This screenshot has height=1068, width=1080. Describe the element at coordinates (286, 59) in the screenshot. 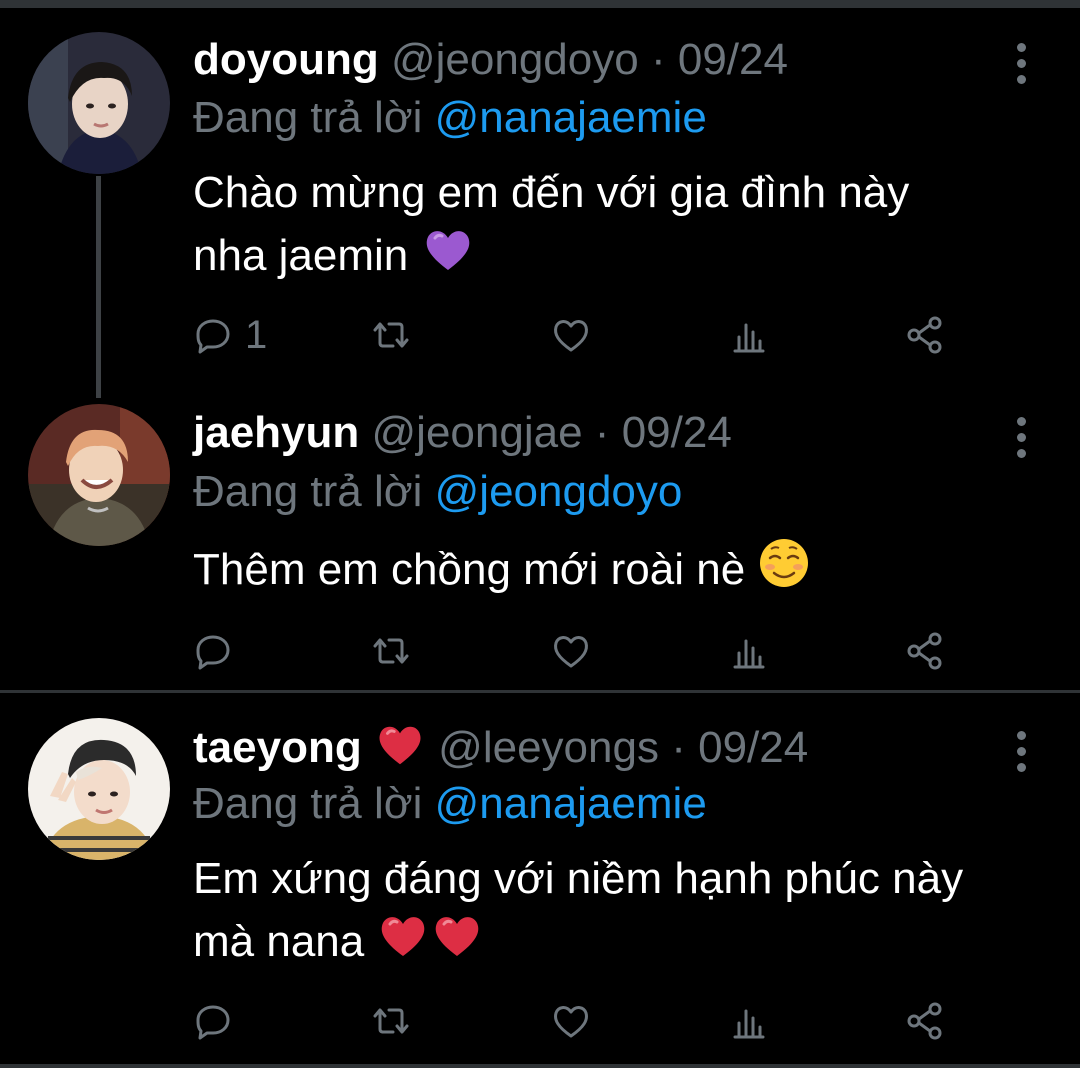

I see `display-name: doyoung` at that location.